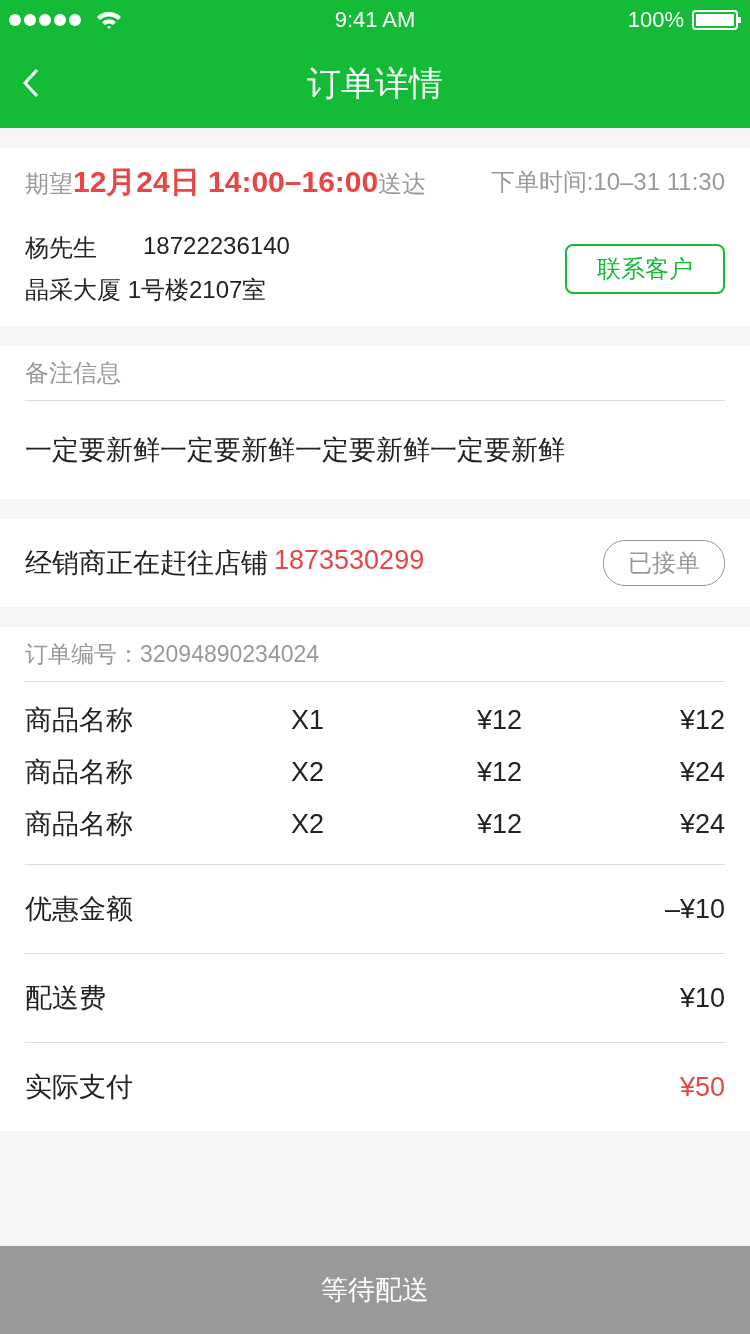 Image resolution: width=750 pixels, height=1334 pixels. What do you see at coordinates (79, 1087) in the screenshot?
I see `summary-label: 实际支付` at bounding box center [79, 1087].